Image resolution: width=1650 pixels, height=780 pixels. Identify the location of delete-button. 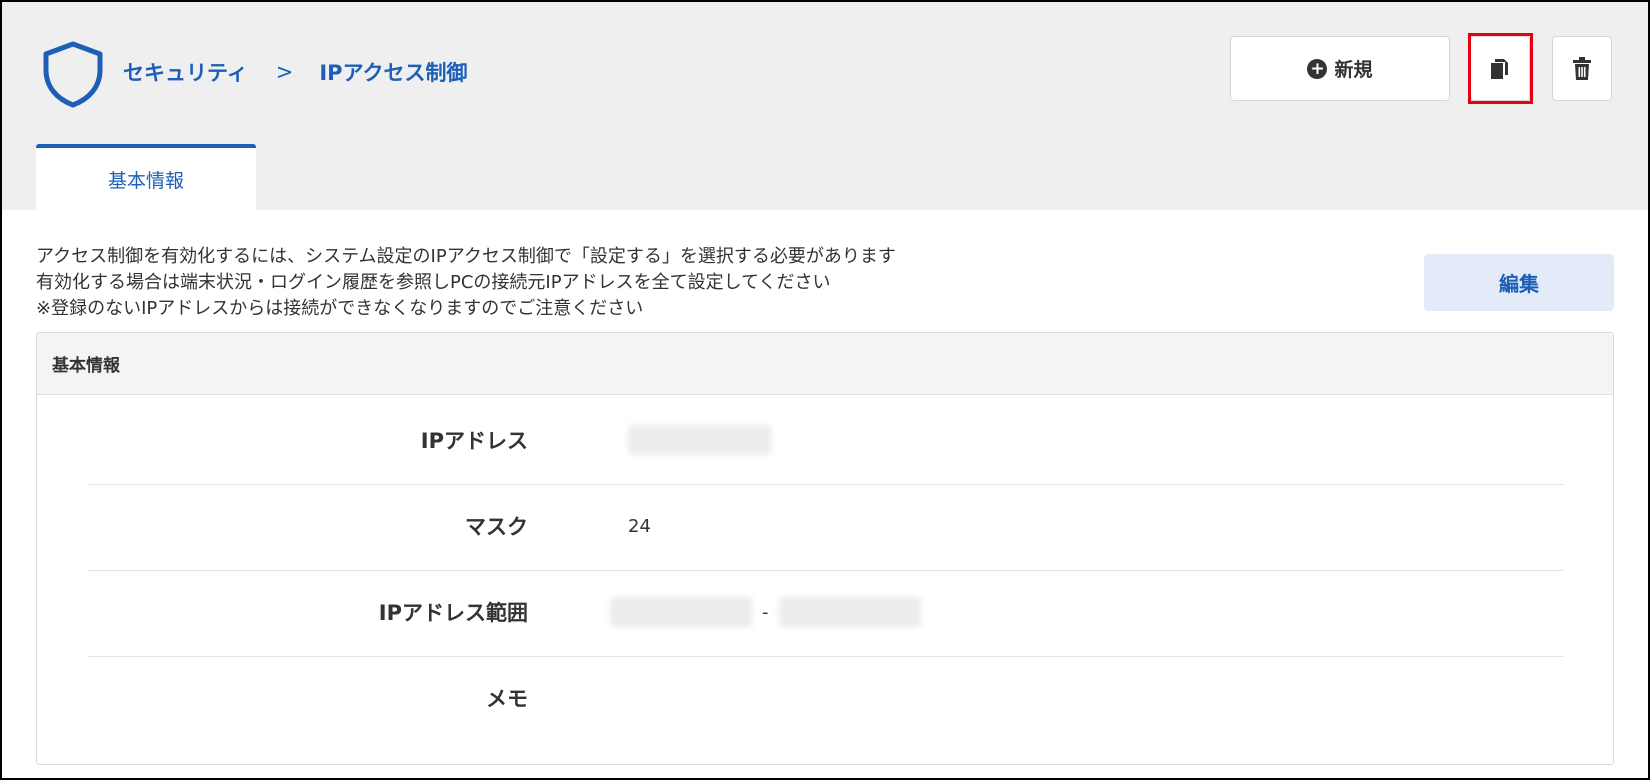
(1582, 68).